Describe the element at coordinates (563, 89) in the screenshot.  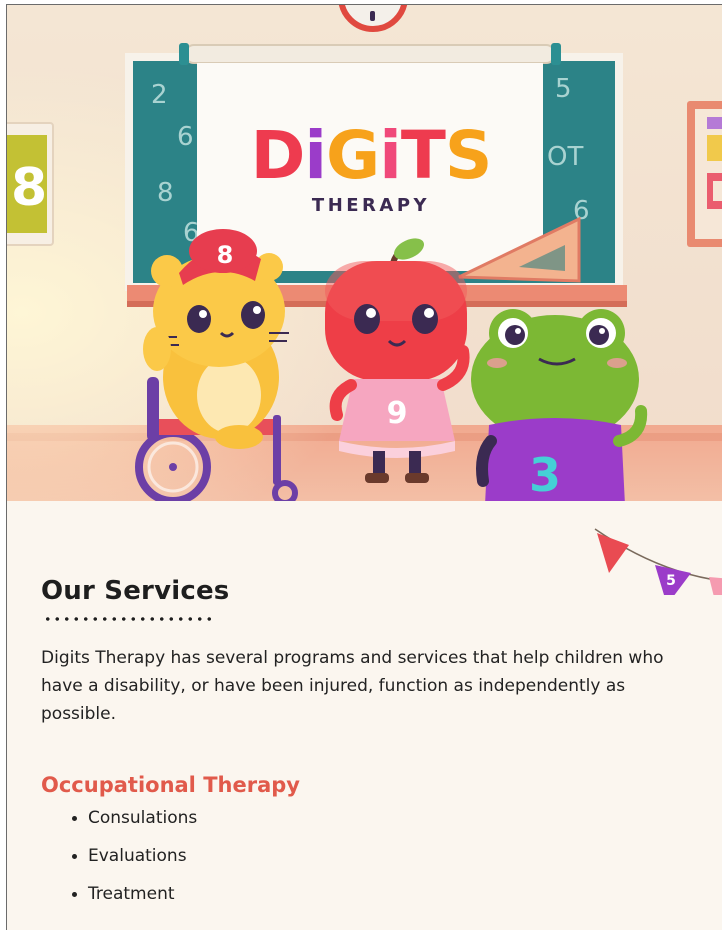
I see `chalk-number: 5` at that location.